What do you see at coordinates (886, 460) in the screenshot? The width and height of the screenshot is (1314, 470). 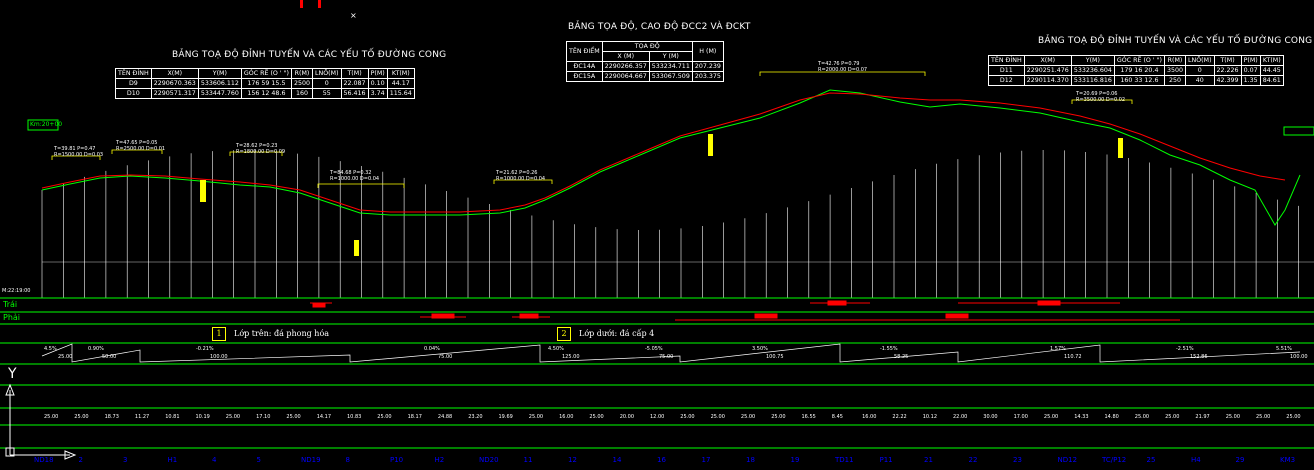 I see `station-name: P11` at bounding box center [886, 460].